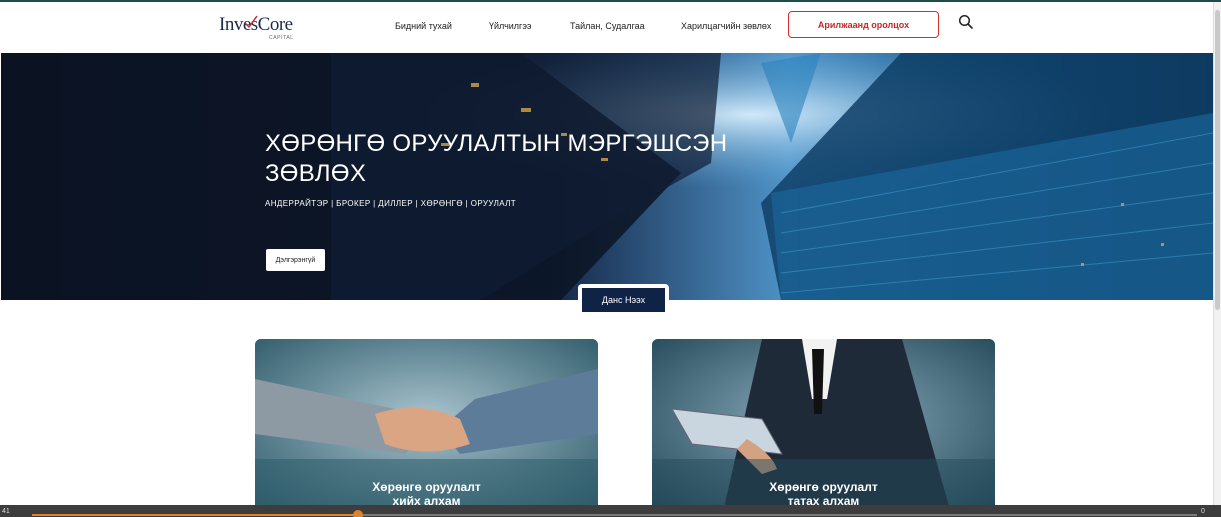 This screenshot has width=1221, height=517. What do you see at coordinates (295, 260) in the screenshot?
I see `hero-more-button: Дэлгэрэнгүй` at bounding box center [295, 260].